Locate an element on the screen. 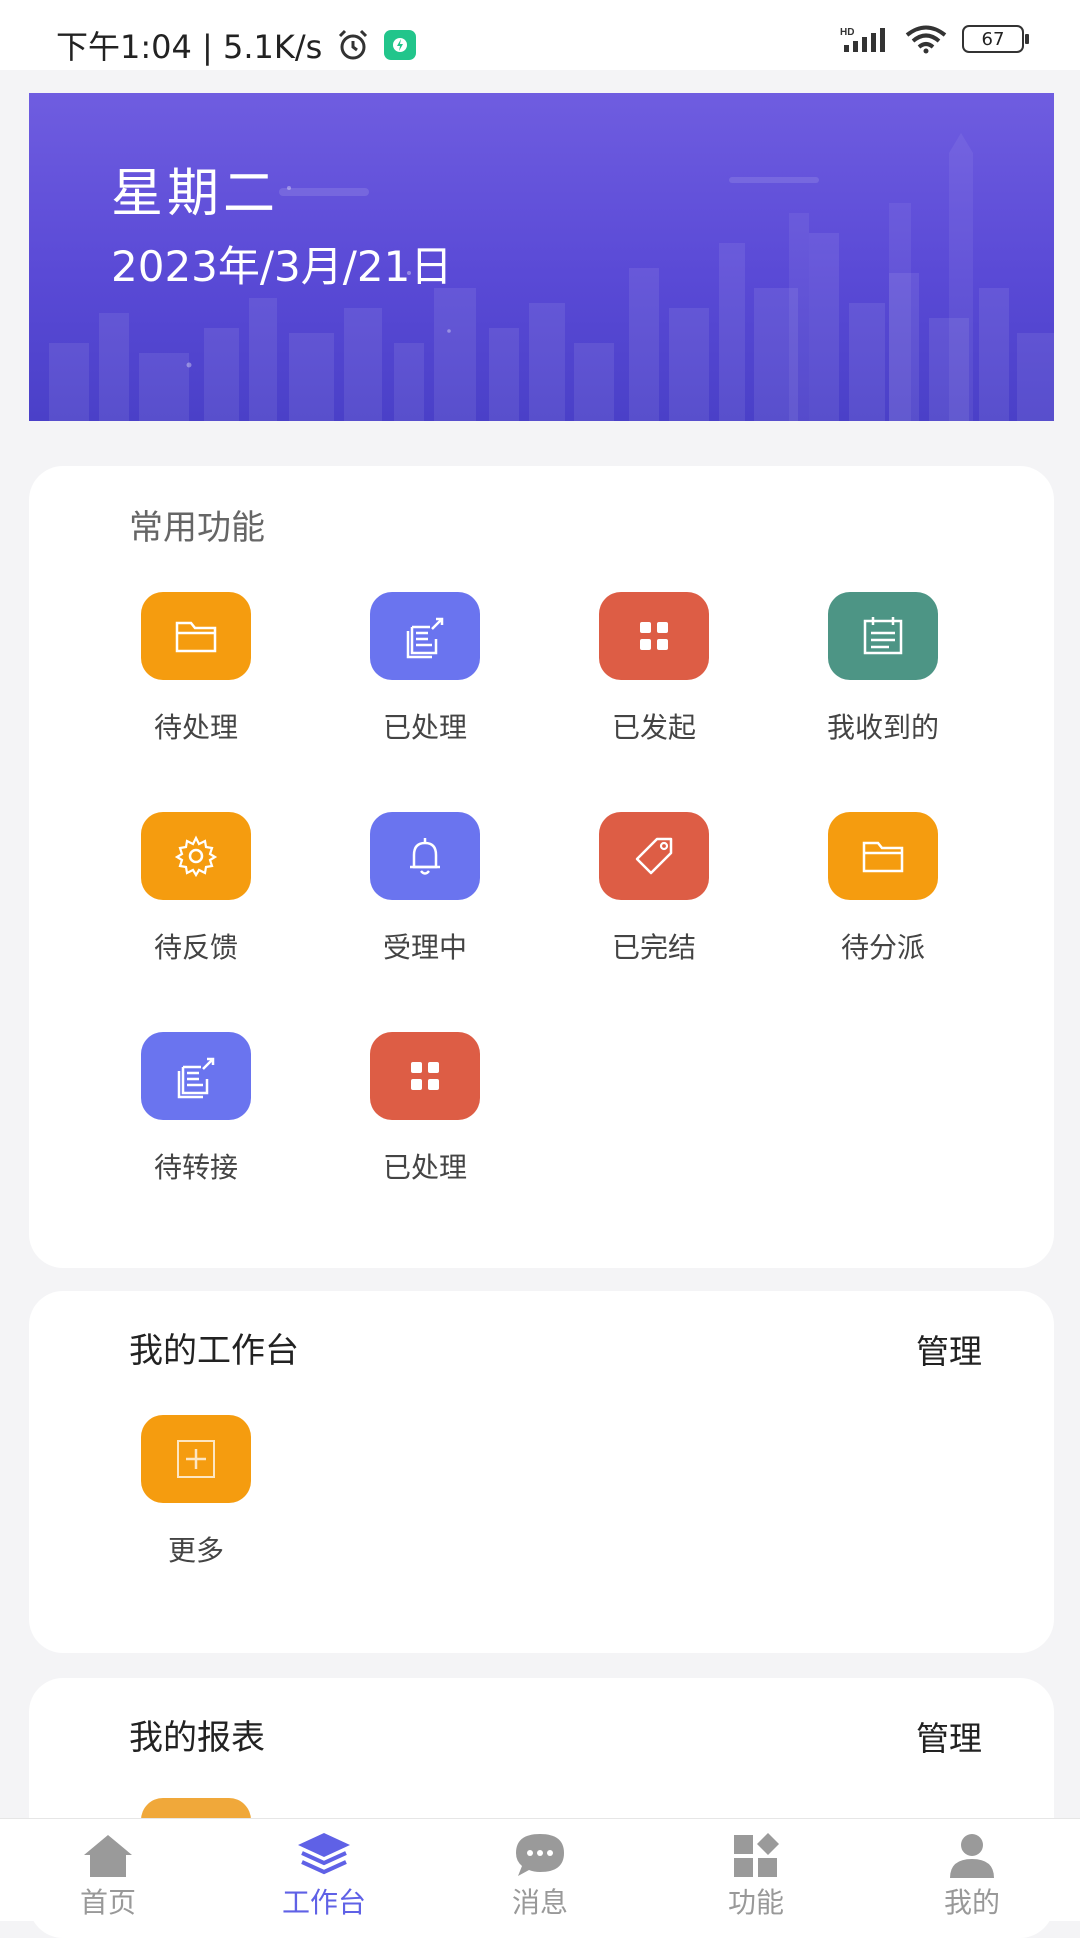 This screenshot has width=1080, height=1938. reports-manage-button: 管理 is located at coordinates (949, 1736).